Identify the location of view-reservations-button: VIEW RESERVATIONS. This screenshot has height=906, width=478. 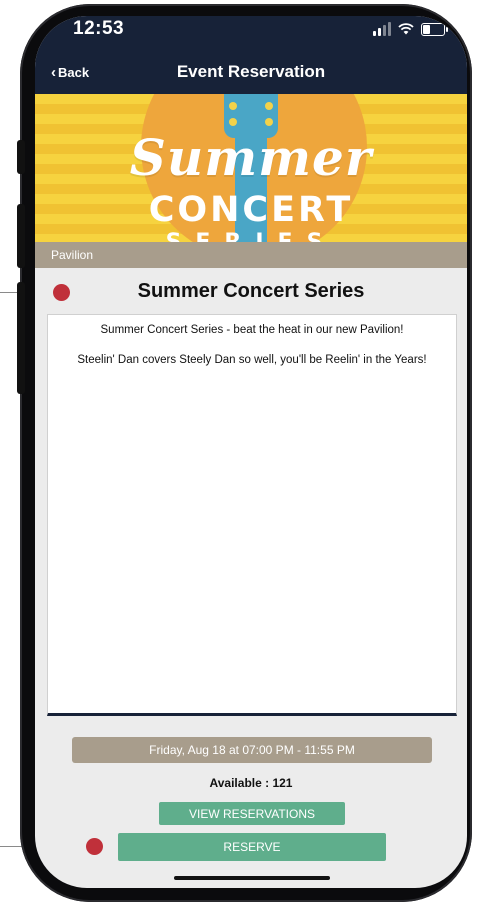
(252, 813).